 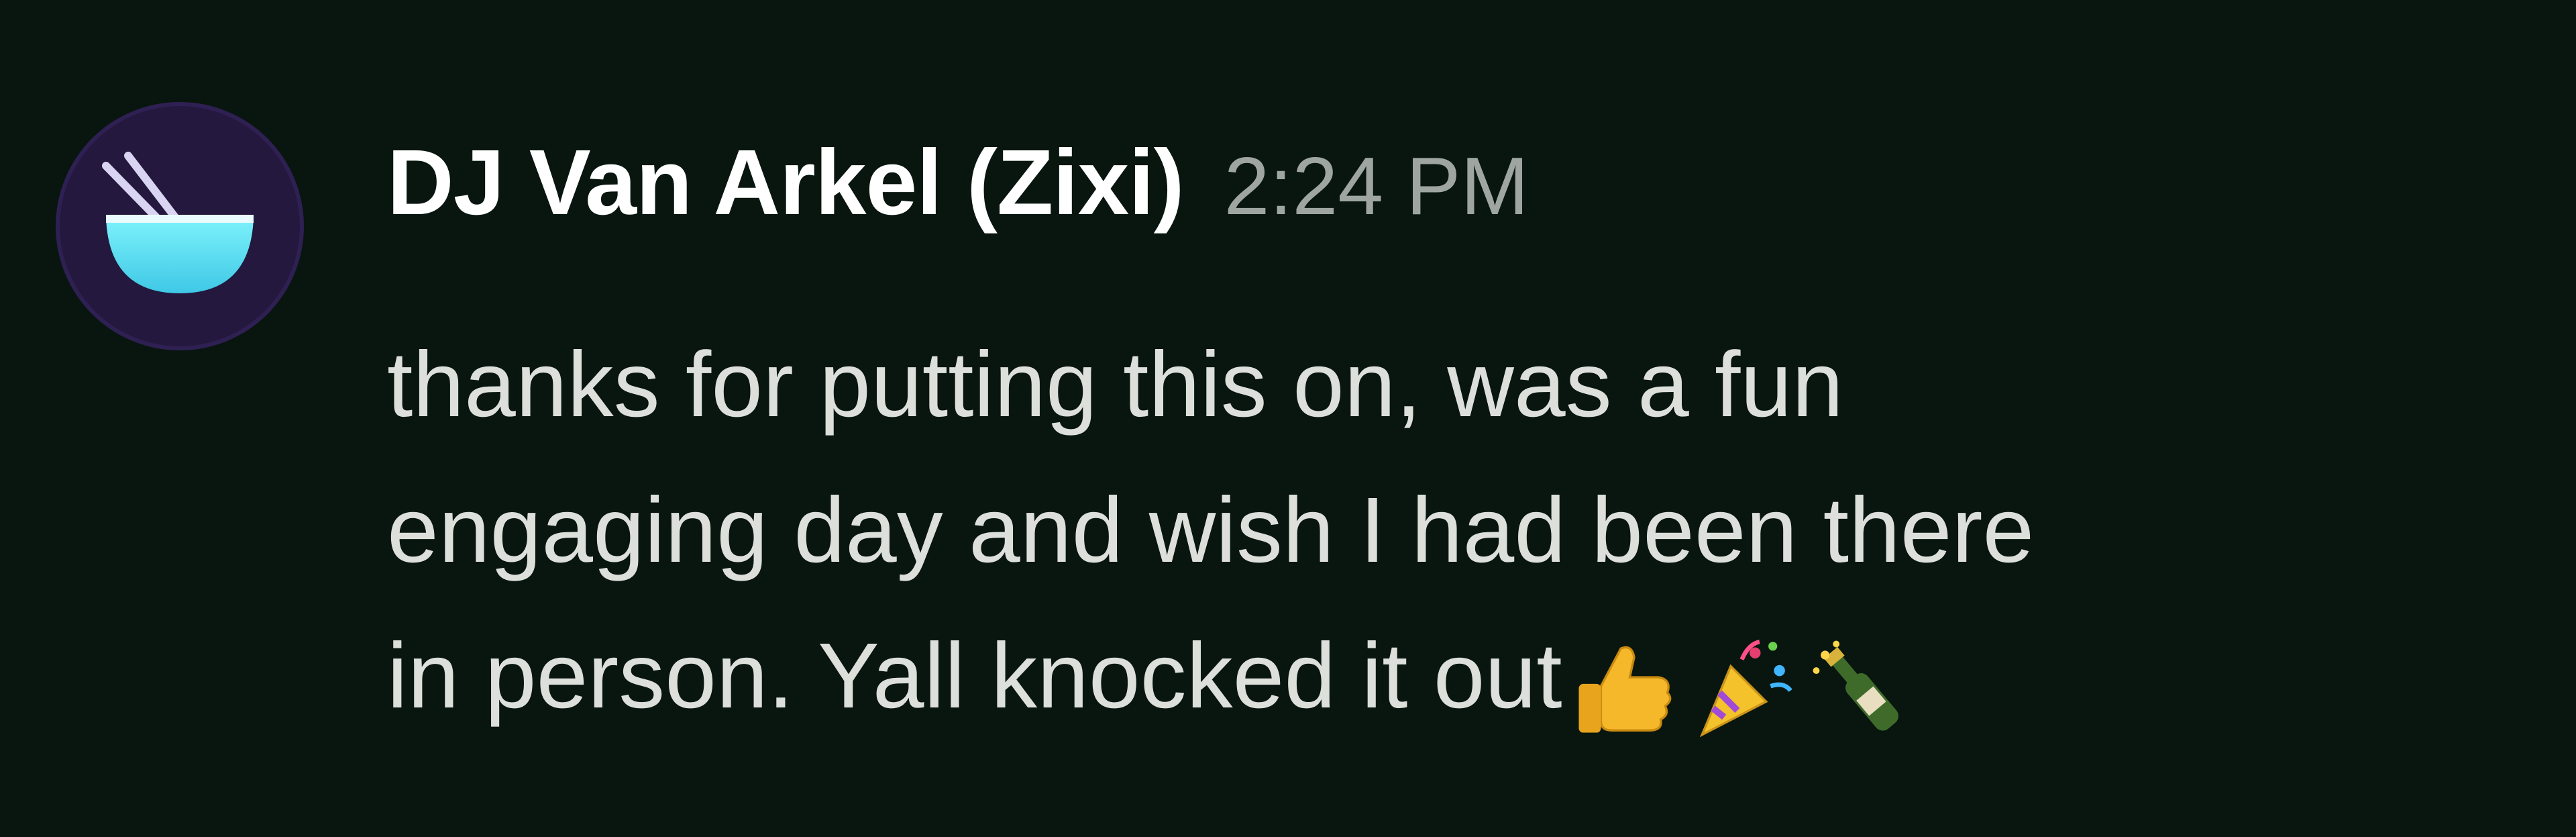 I want to click on author-name: DJ Van Arkel (Zixi), so click(x=786, y=183).